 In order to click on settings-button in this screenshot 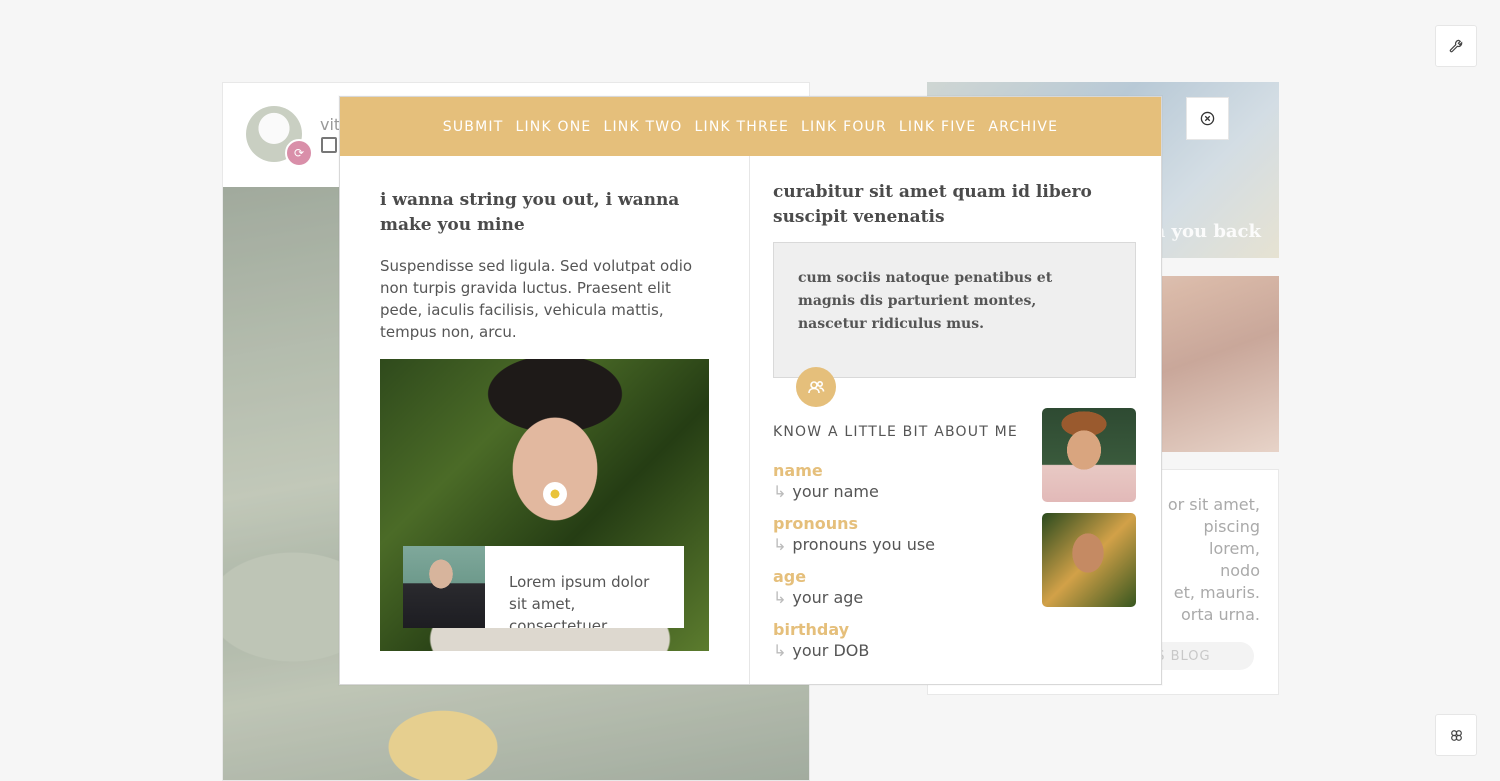, I will do `click(1456, 46)`.